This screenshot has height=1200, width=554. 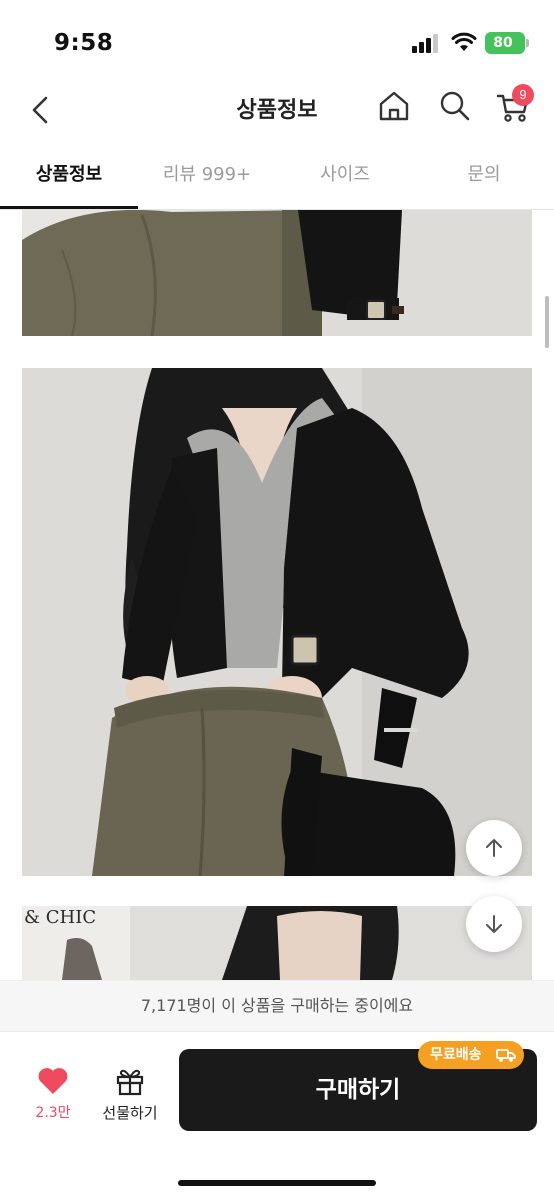 I want to click on arrow-up-icon, so click(x=494, y=848).